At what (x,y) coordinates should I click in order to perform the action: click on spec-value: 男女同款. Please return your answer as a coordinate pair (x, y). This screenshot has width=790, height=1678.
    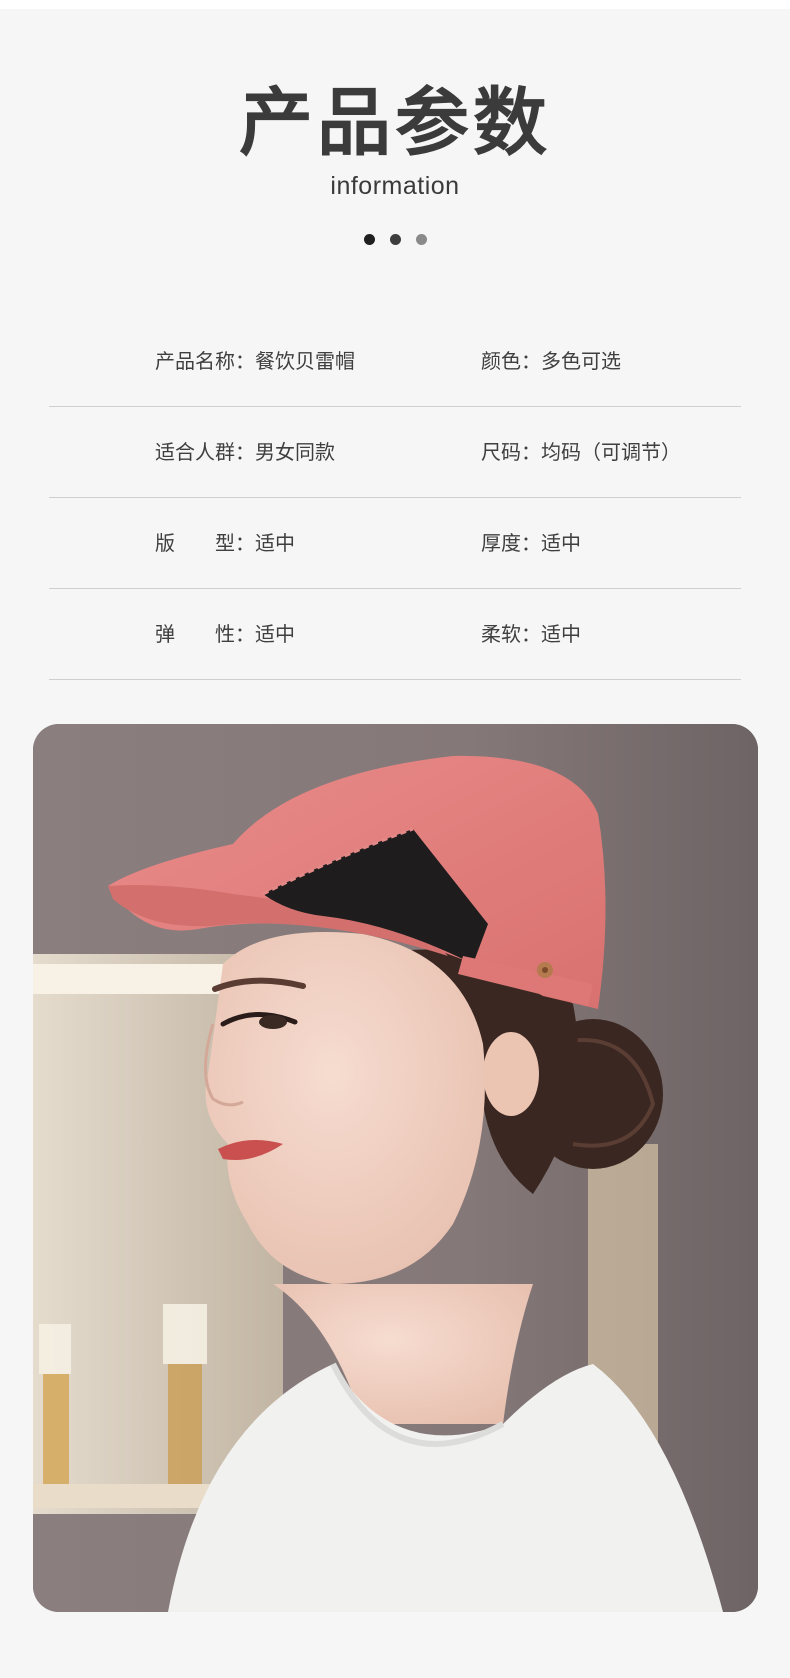
    Looking at the image, I should click on (295, 452).